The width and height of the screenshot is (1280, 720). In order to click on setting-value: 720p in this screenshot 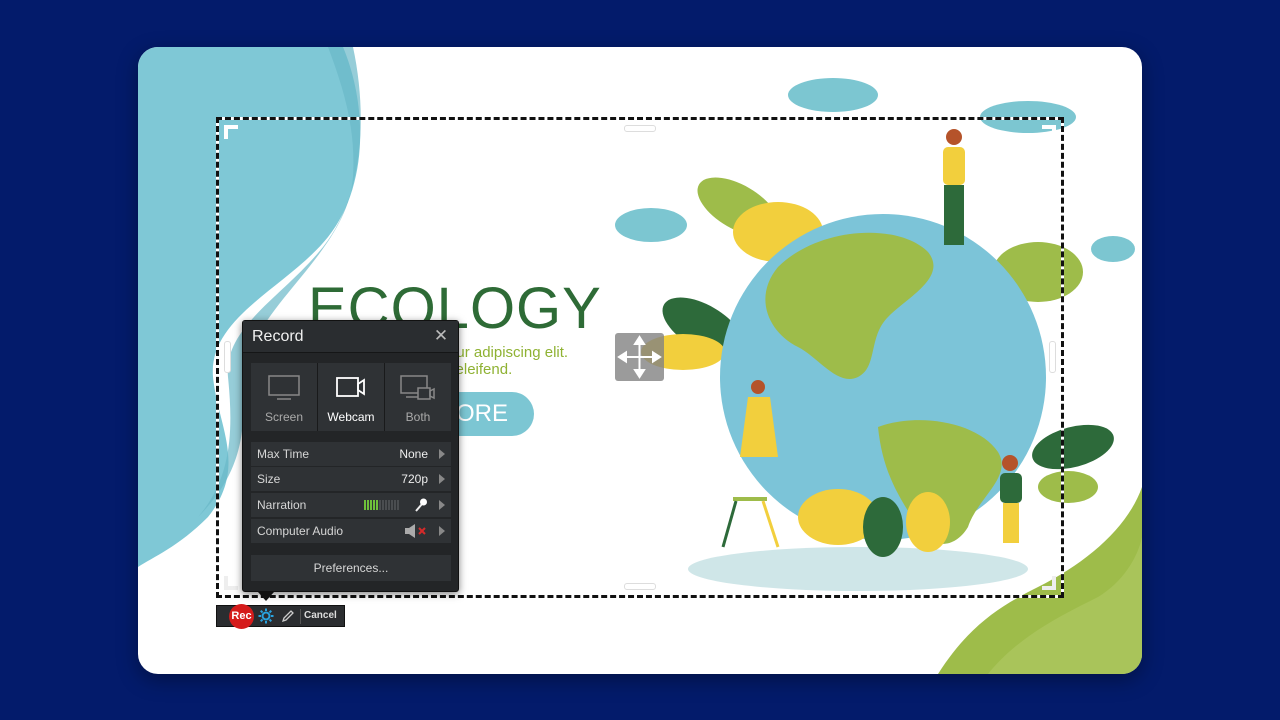, I will do `click(414, 479)`.